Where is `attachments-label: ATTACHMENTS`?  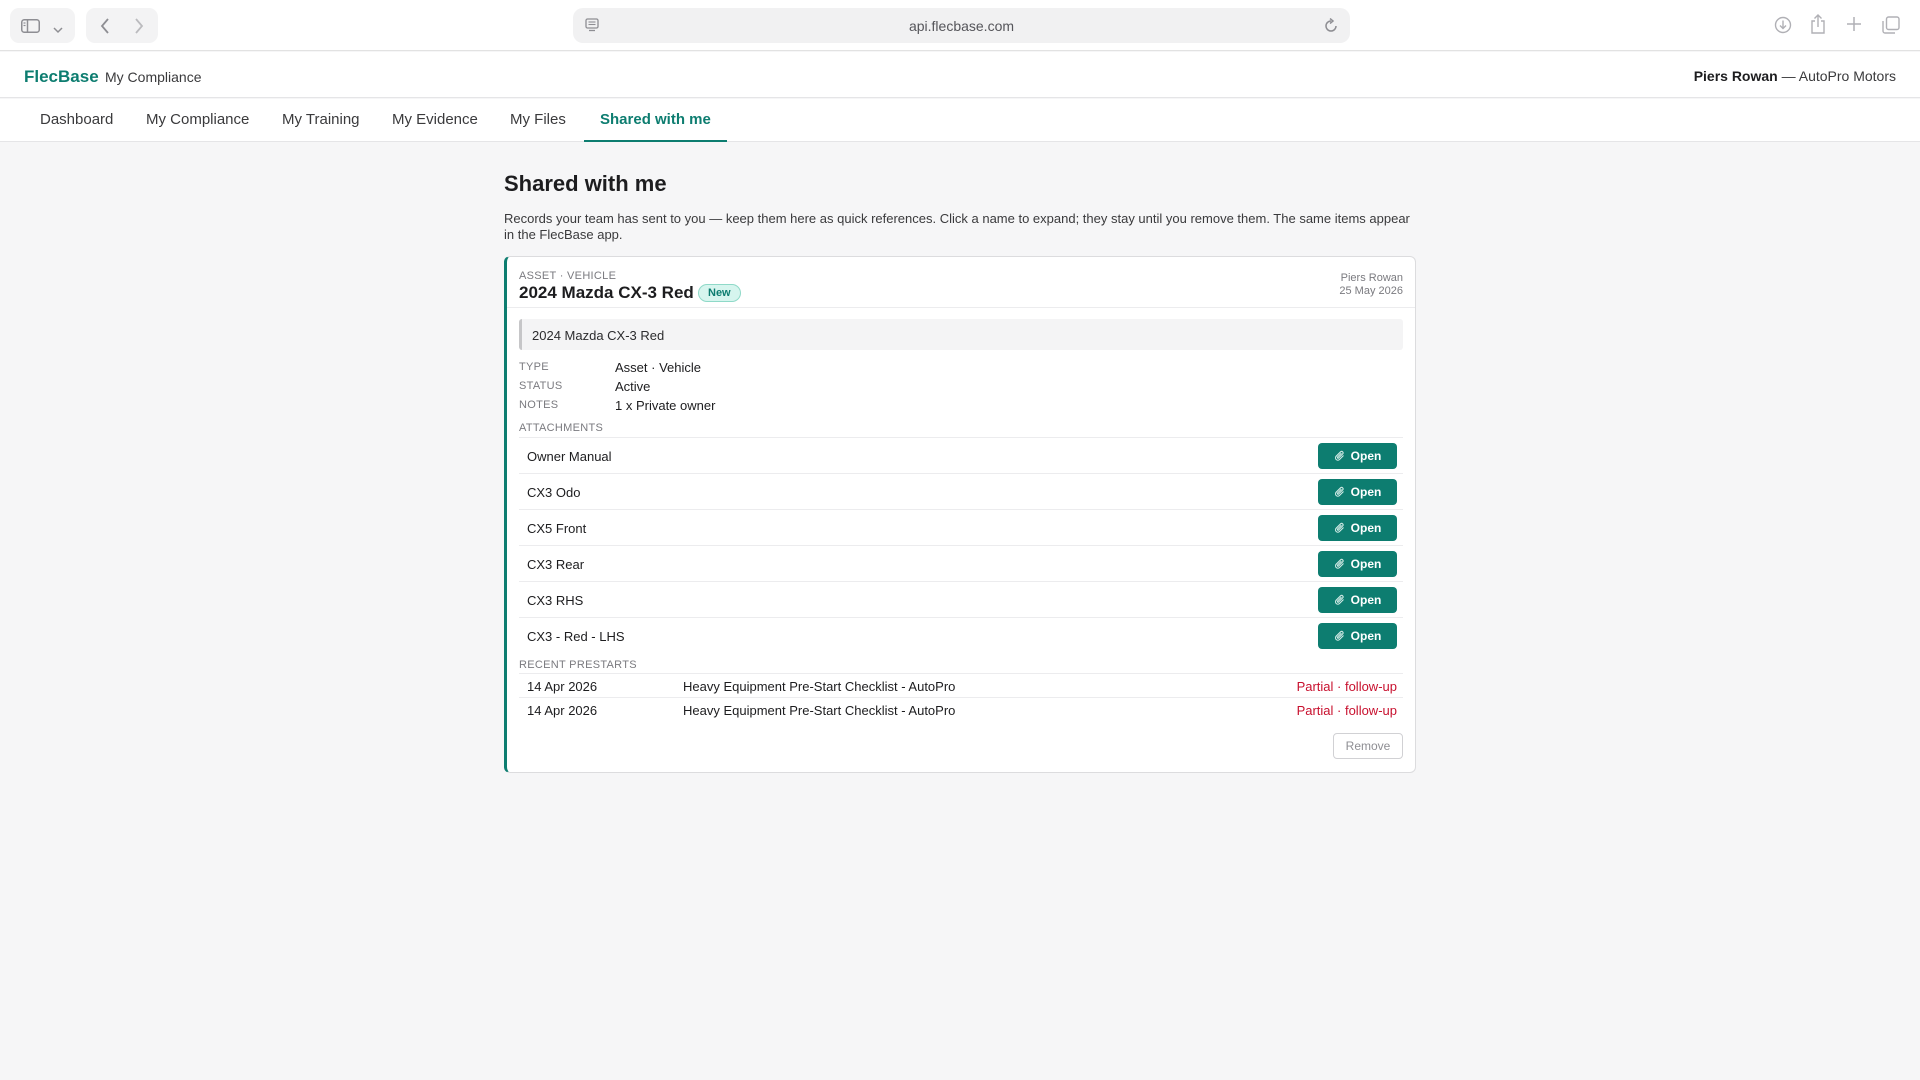 attachments-label: ATTACHMENTS is located at coordinates (561, 428).